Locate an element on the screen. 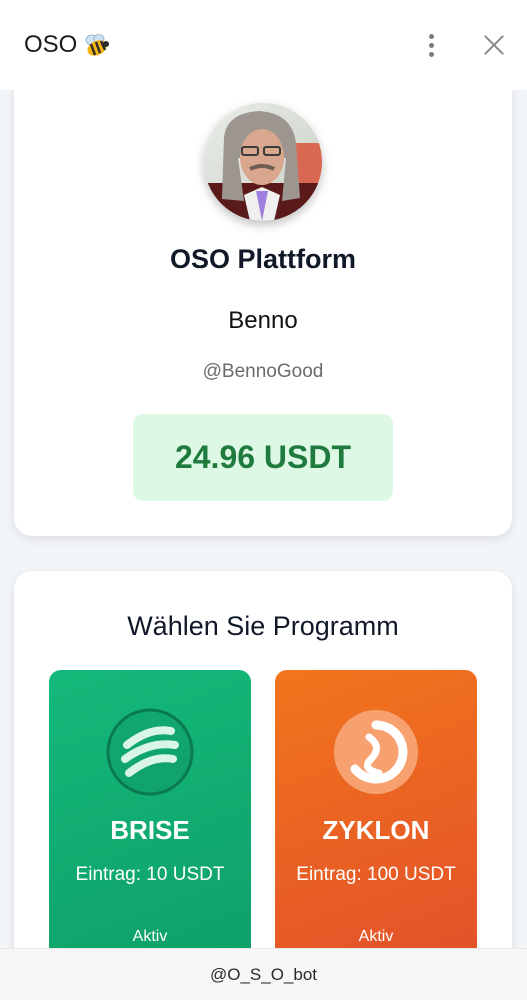  user-handle: @BennoGood is located at coordinates (263, 371).